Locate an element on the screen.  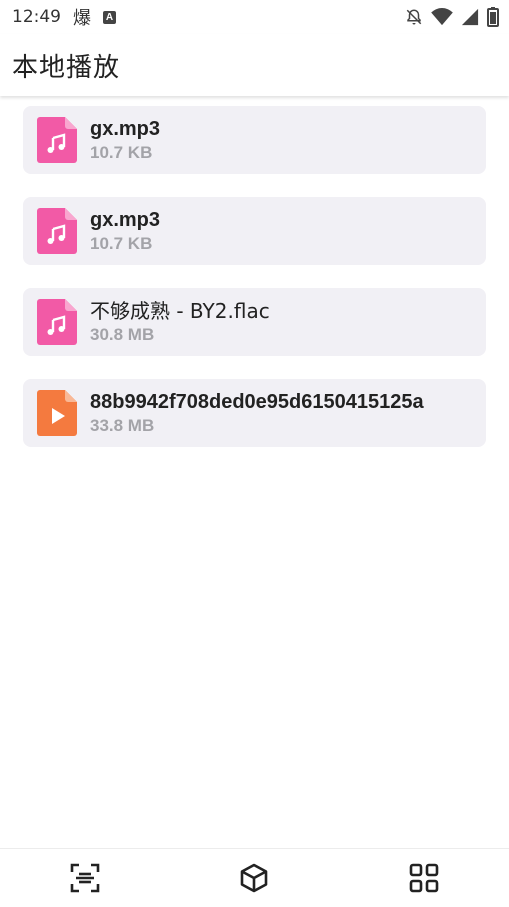
mute-bell-icon is located at coordinates (414, 17).